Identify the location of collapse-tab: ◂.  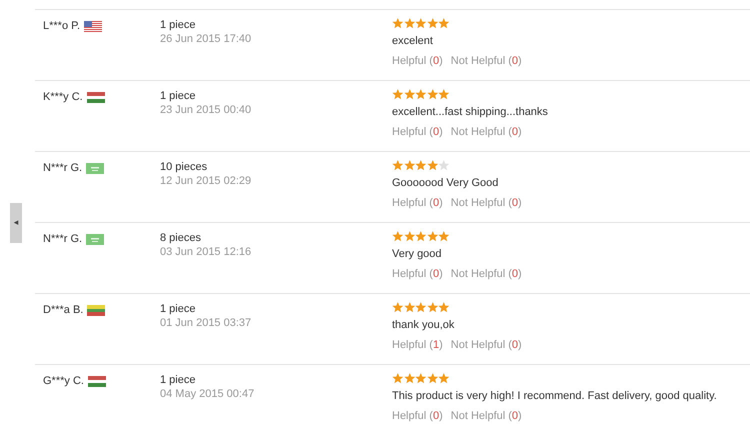
(16, 223).